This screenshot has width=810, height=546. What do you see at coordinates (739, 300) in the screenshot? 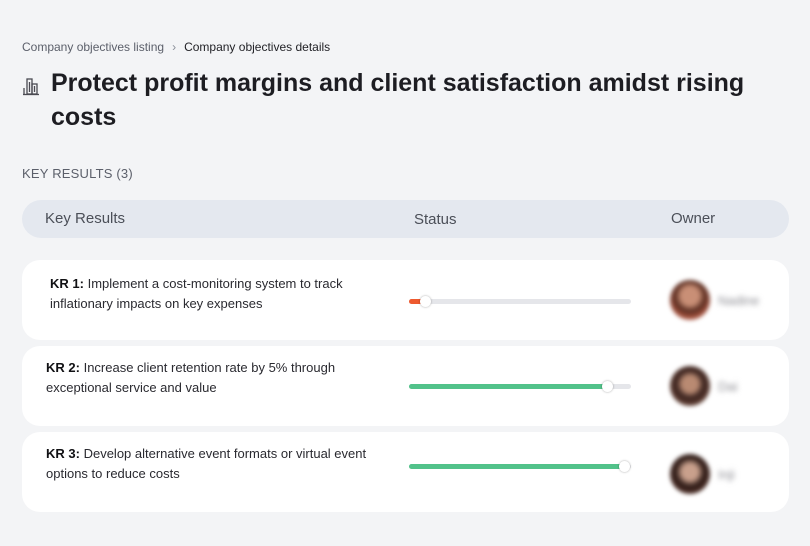
I see `owner-name: Nadine` at bounding box center [739, 300].